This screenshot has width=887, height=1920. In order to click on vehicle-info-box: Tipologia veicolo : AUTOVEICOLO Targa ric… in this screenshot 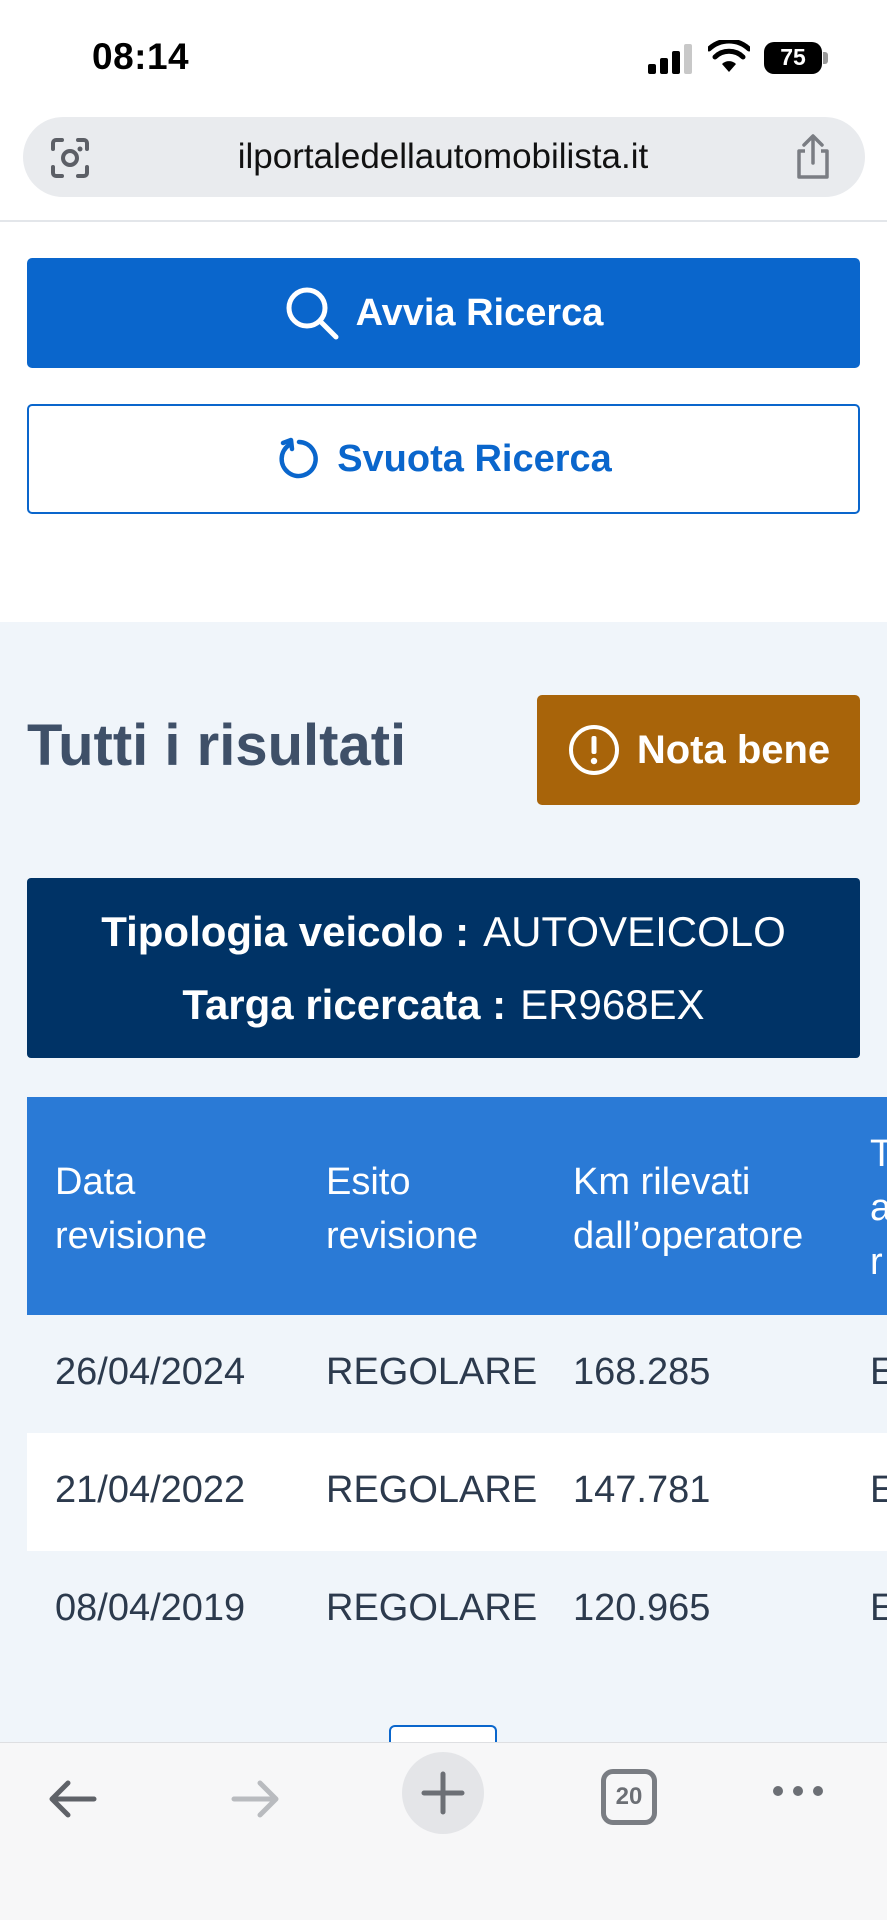, I will do `click(443, 968)`.